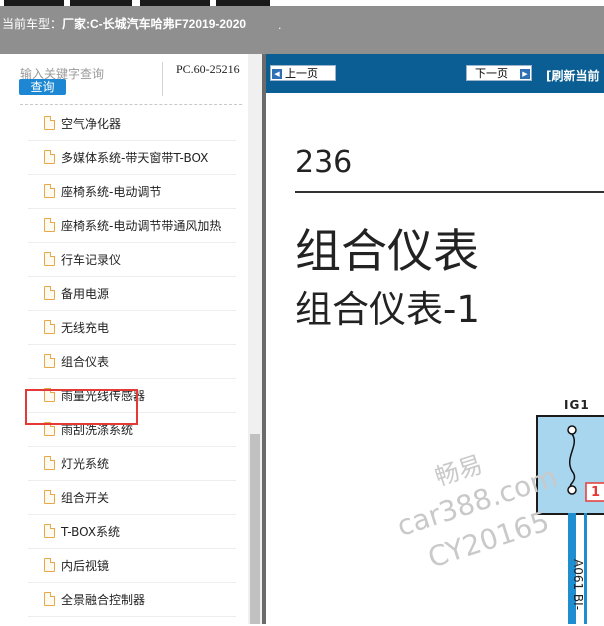 This screenshot has width=604, height=626. What do you see at coordinates (91, 532) in the screenshot?
I see `list-item-label: T-BOX系统` at bounding box center [91, 532].